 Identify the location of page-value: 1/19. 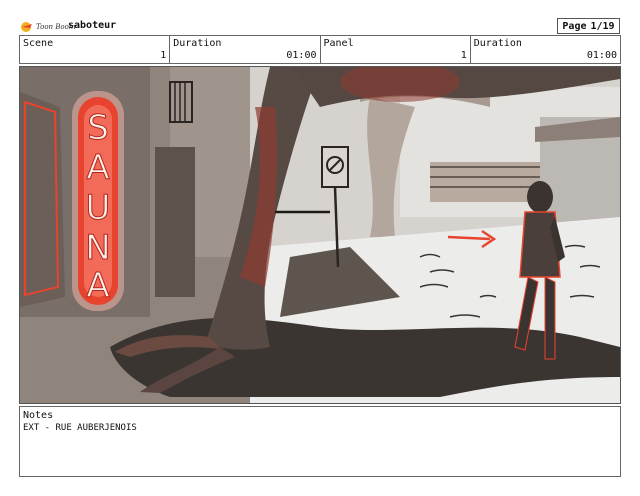
(602, 26).